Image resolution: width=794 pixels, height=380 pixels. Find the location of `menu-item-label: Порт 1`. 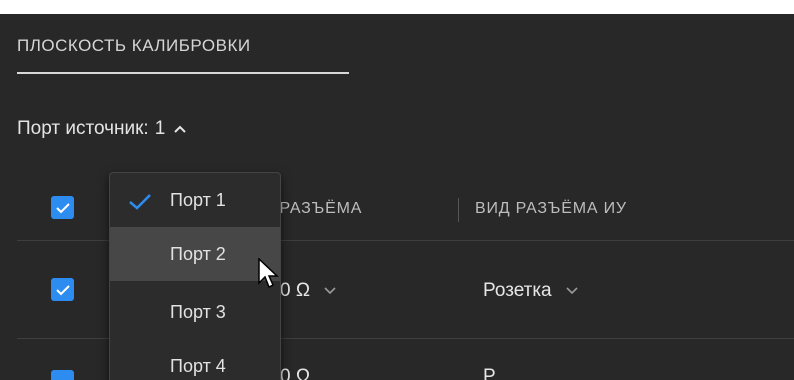

menu-item-label: Порт 1 is located at coordinates (198, 200).